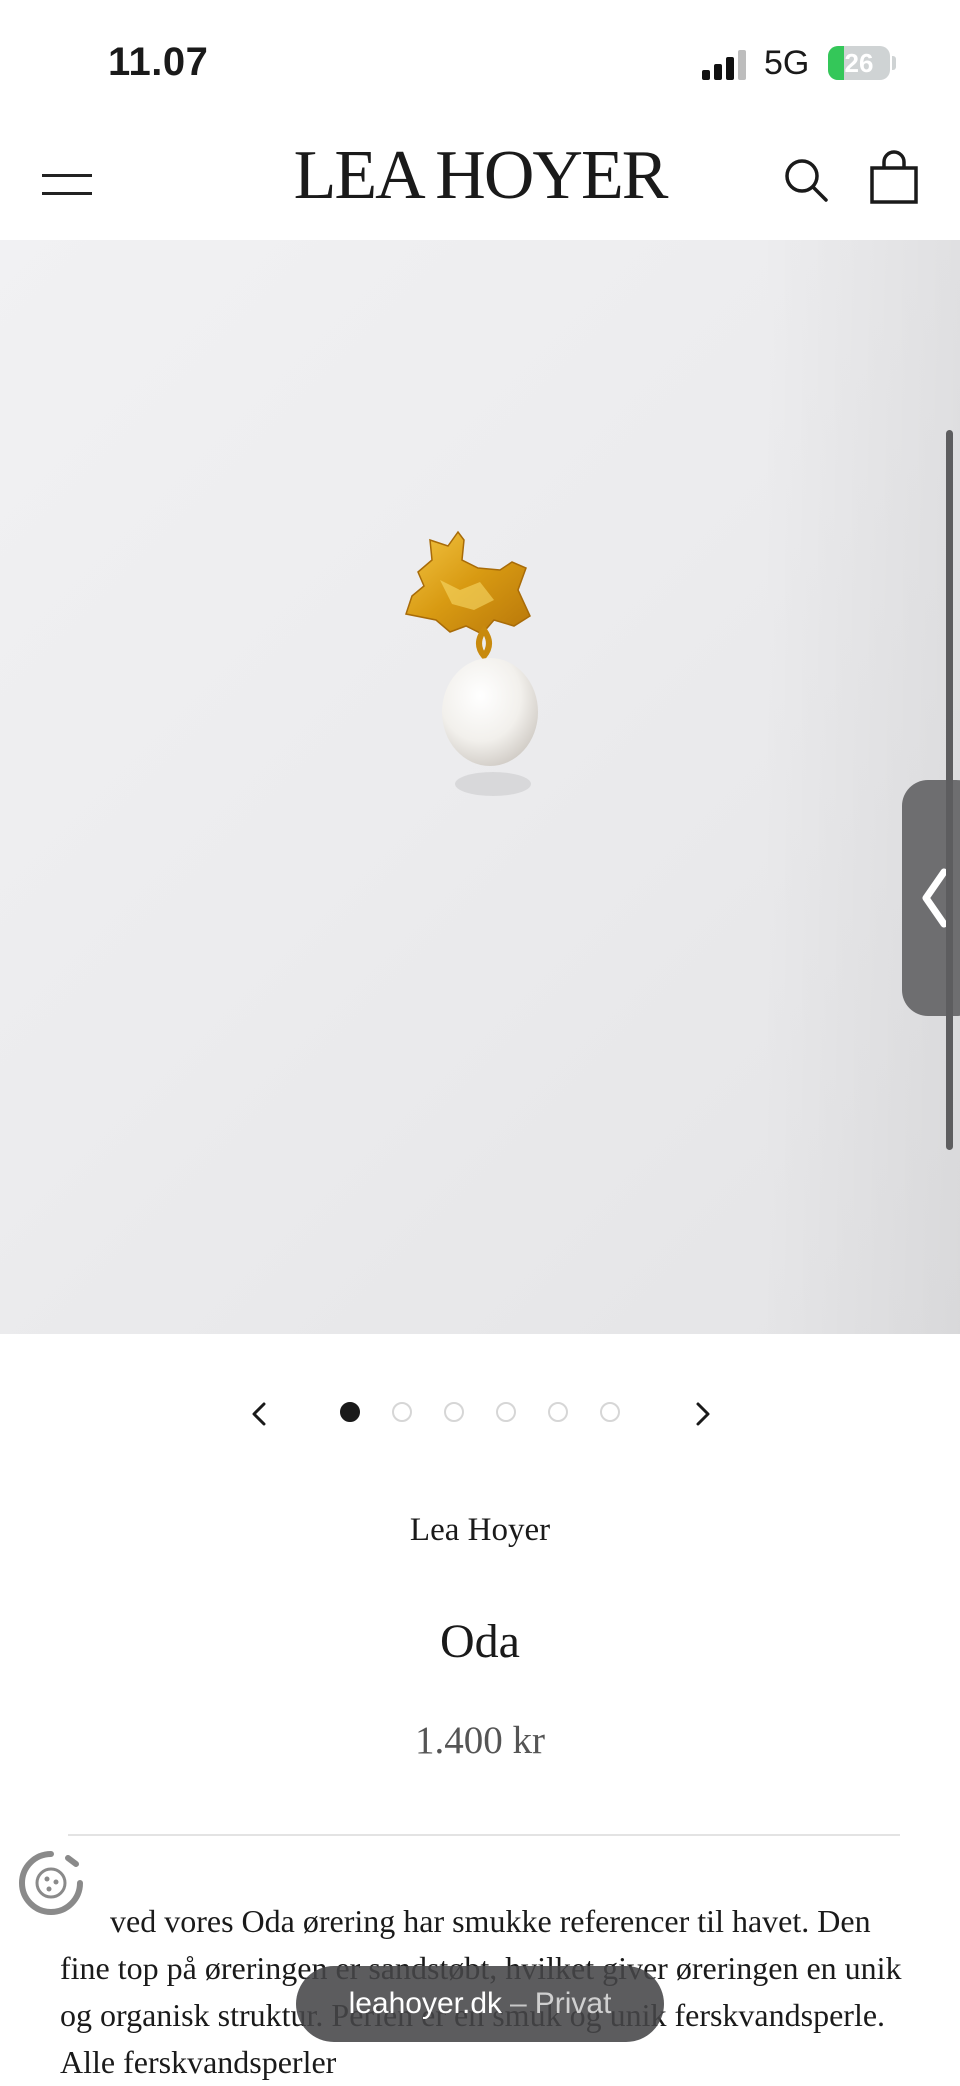  Describe the element at coordinates (158, 62) in the screenshot. I see `status-time: 11.07` at that location.